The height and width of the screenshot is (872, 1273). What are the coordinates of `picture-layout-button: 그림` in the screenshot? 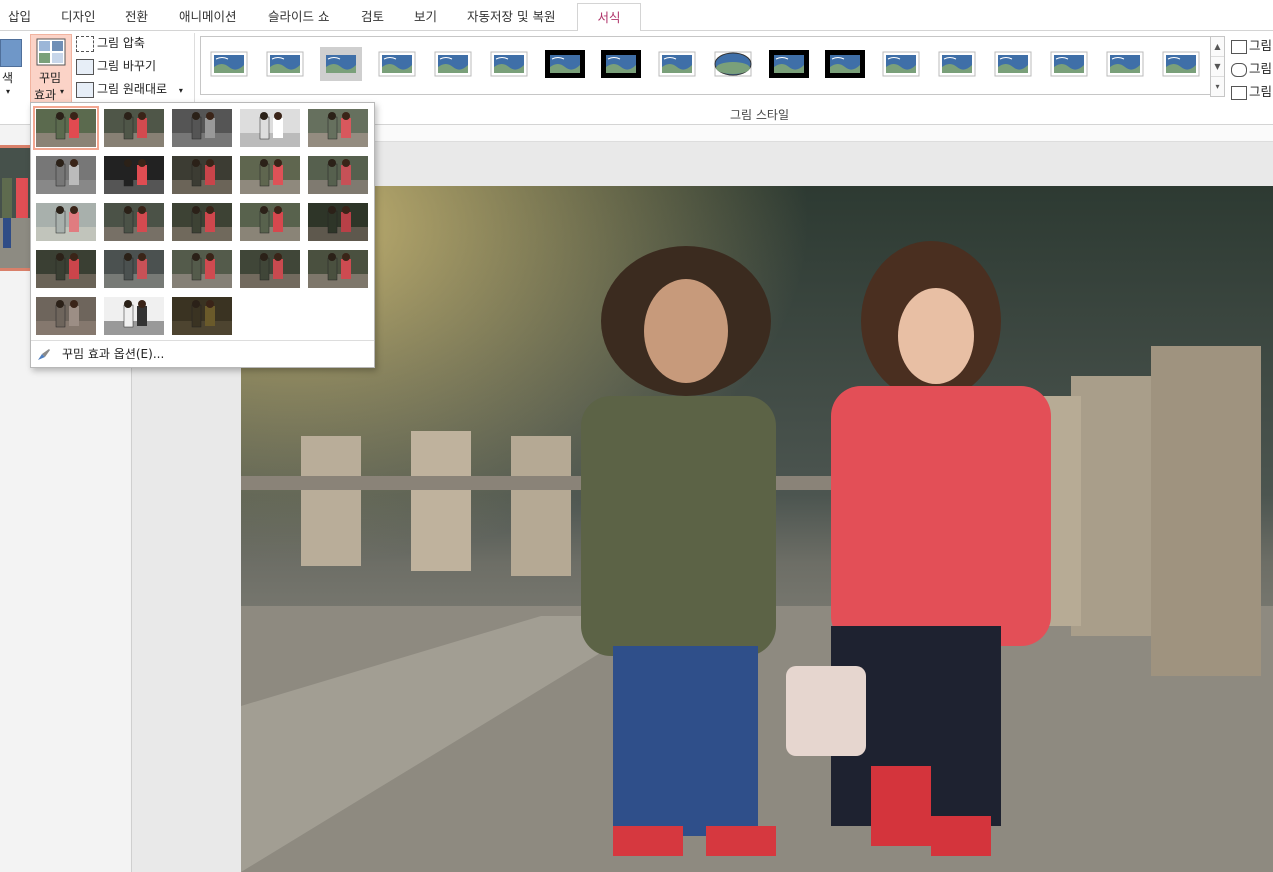 It's located at (1251, 90).